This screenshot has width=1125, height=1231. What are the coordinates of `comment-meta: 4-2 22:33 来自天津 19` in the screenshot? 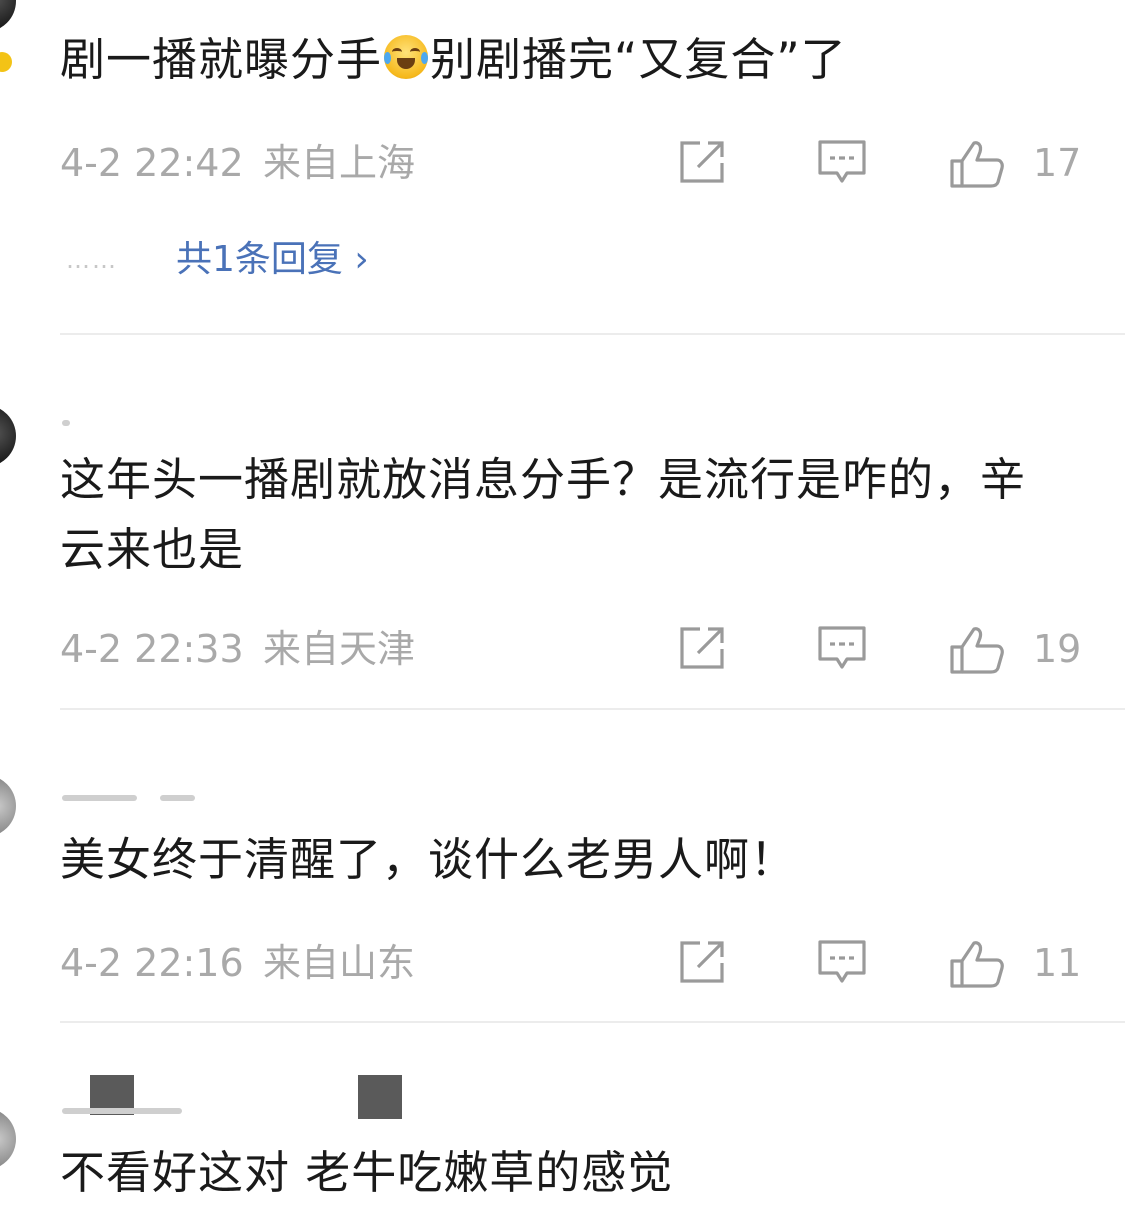 It's located at (592, 649).